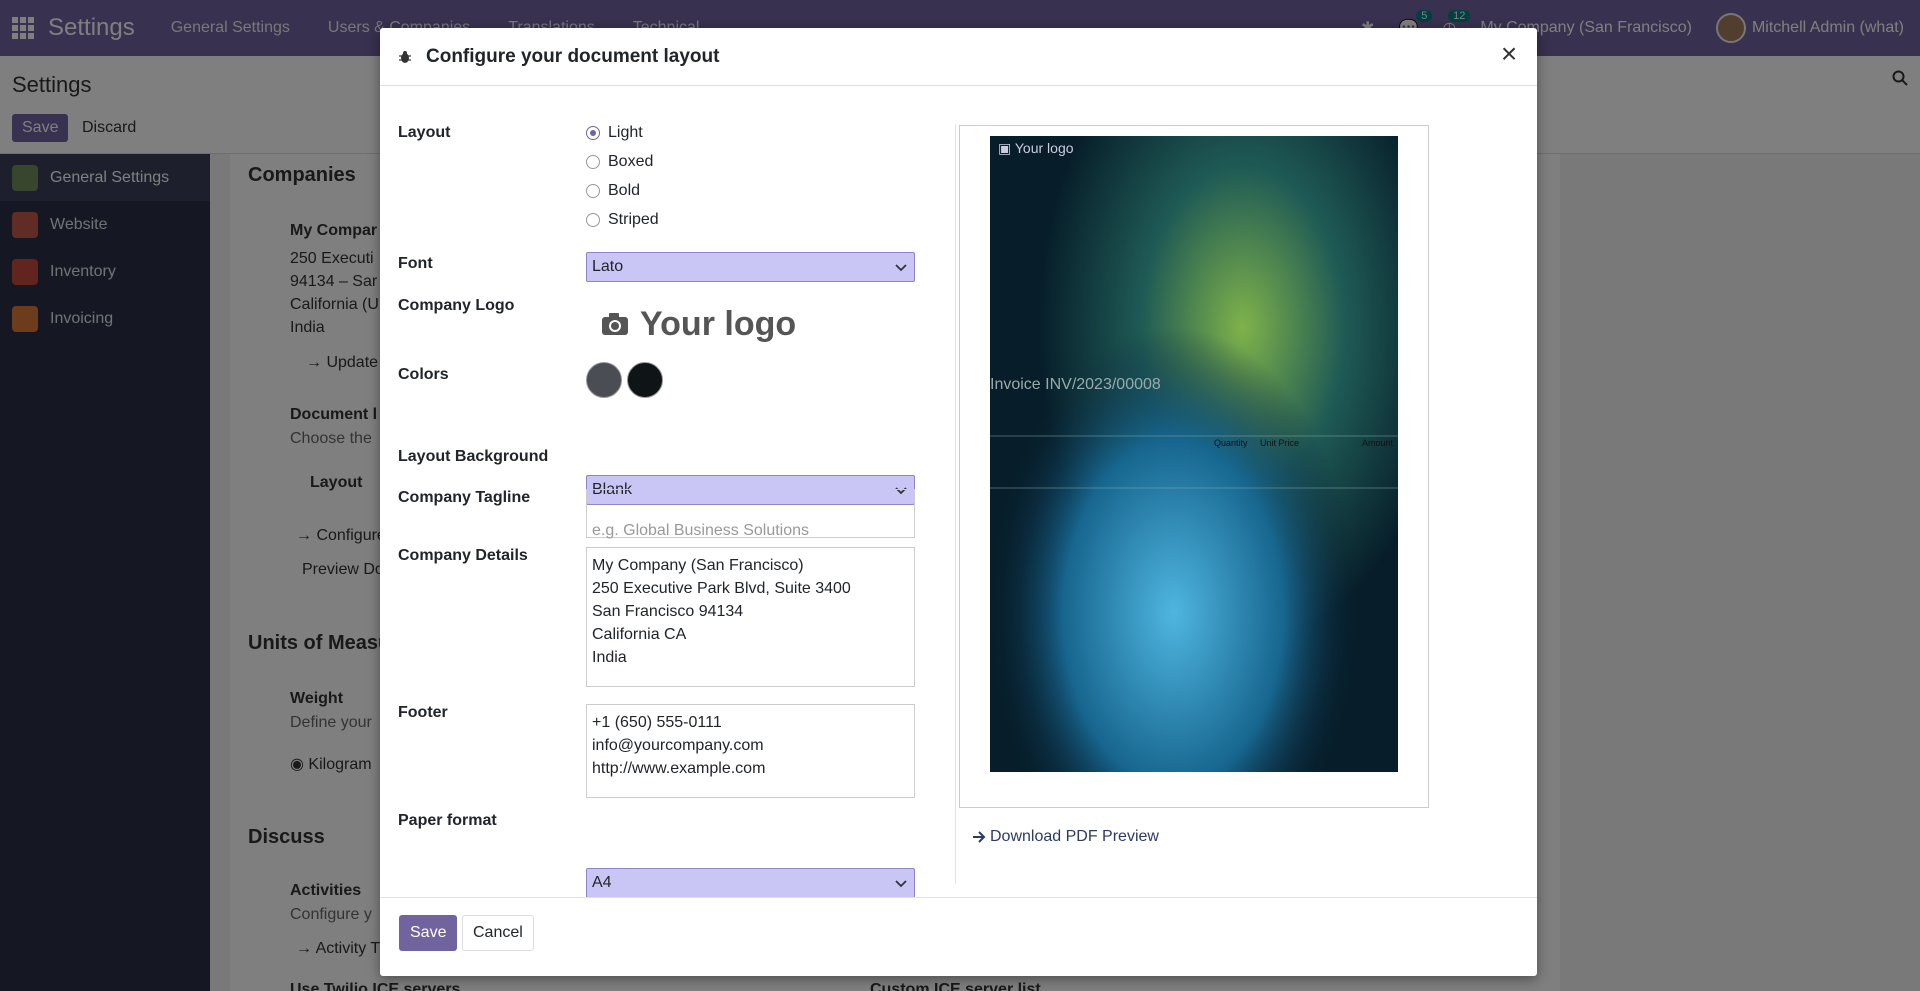 The height and width of the screenshot is (991, 1920). Describe the element at coordinates (423, 712) in the screenshot. I see `footer-label: Footer` at that location.